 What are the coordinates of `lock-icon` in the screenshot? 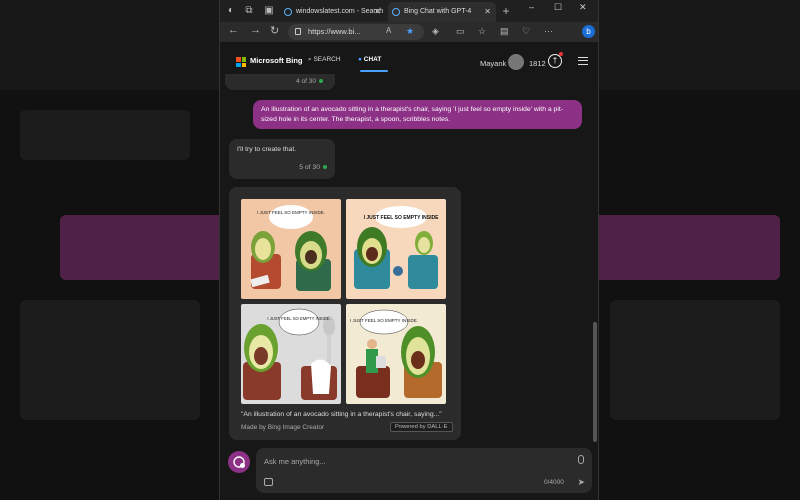 It's located at (298, 31).